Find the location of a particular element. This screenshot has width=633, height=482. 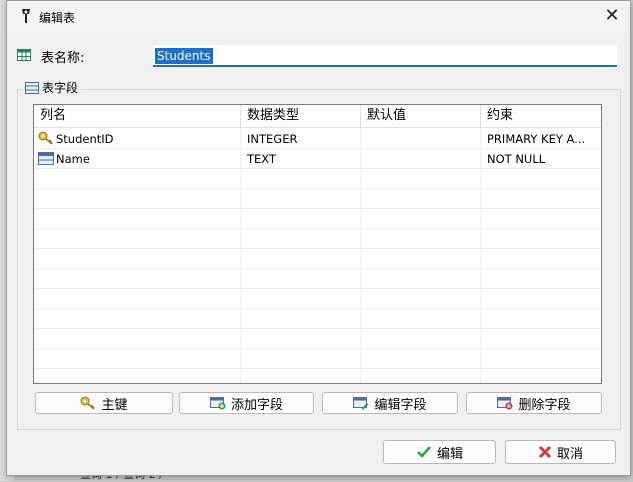

edit-field-button: 编辑字段 is located at coordinates (390, 403).